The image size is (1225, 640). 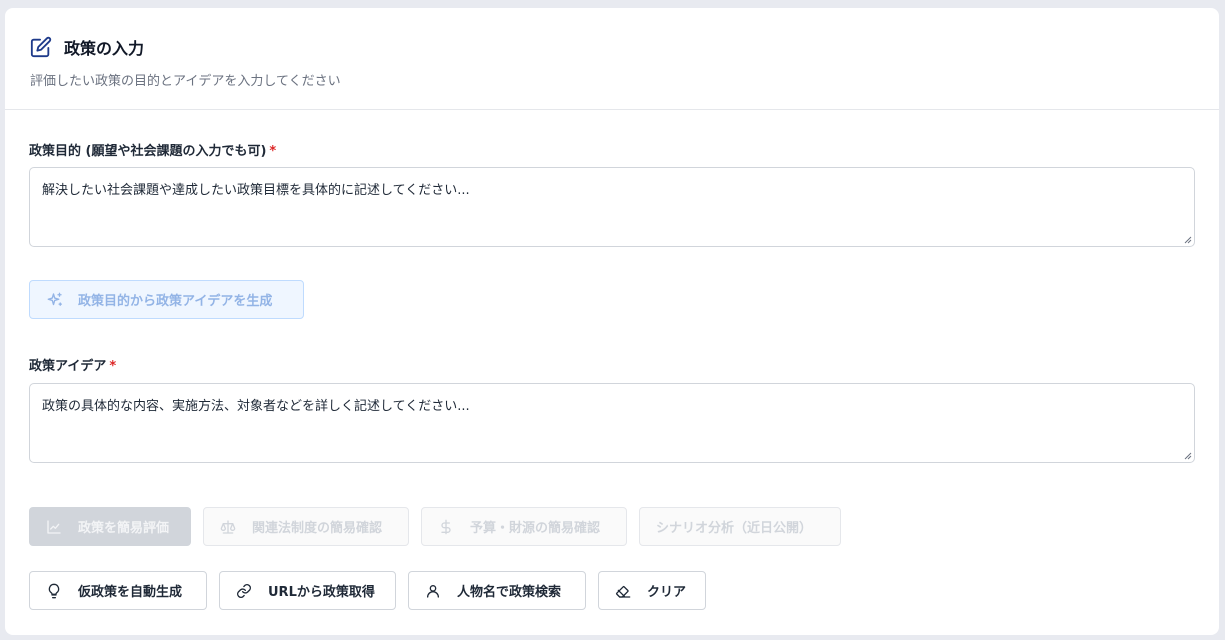 What do you see at coordinates (153, 151) in the screenshot?
I see `purpose-label: 政策目的 (願望や社会課題の入力でも可) *` at bounding box center [153, 151].